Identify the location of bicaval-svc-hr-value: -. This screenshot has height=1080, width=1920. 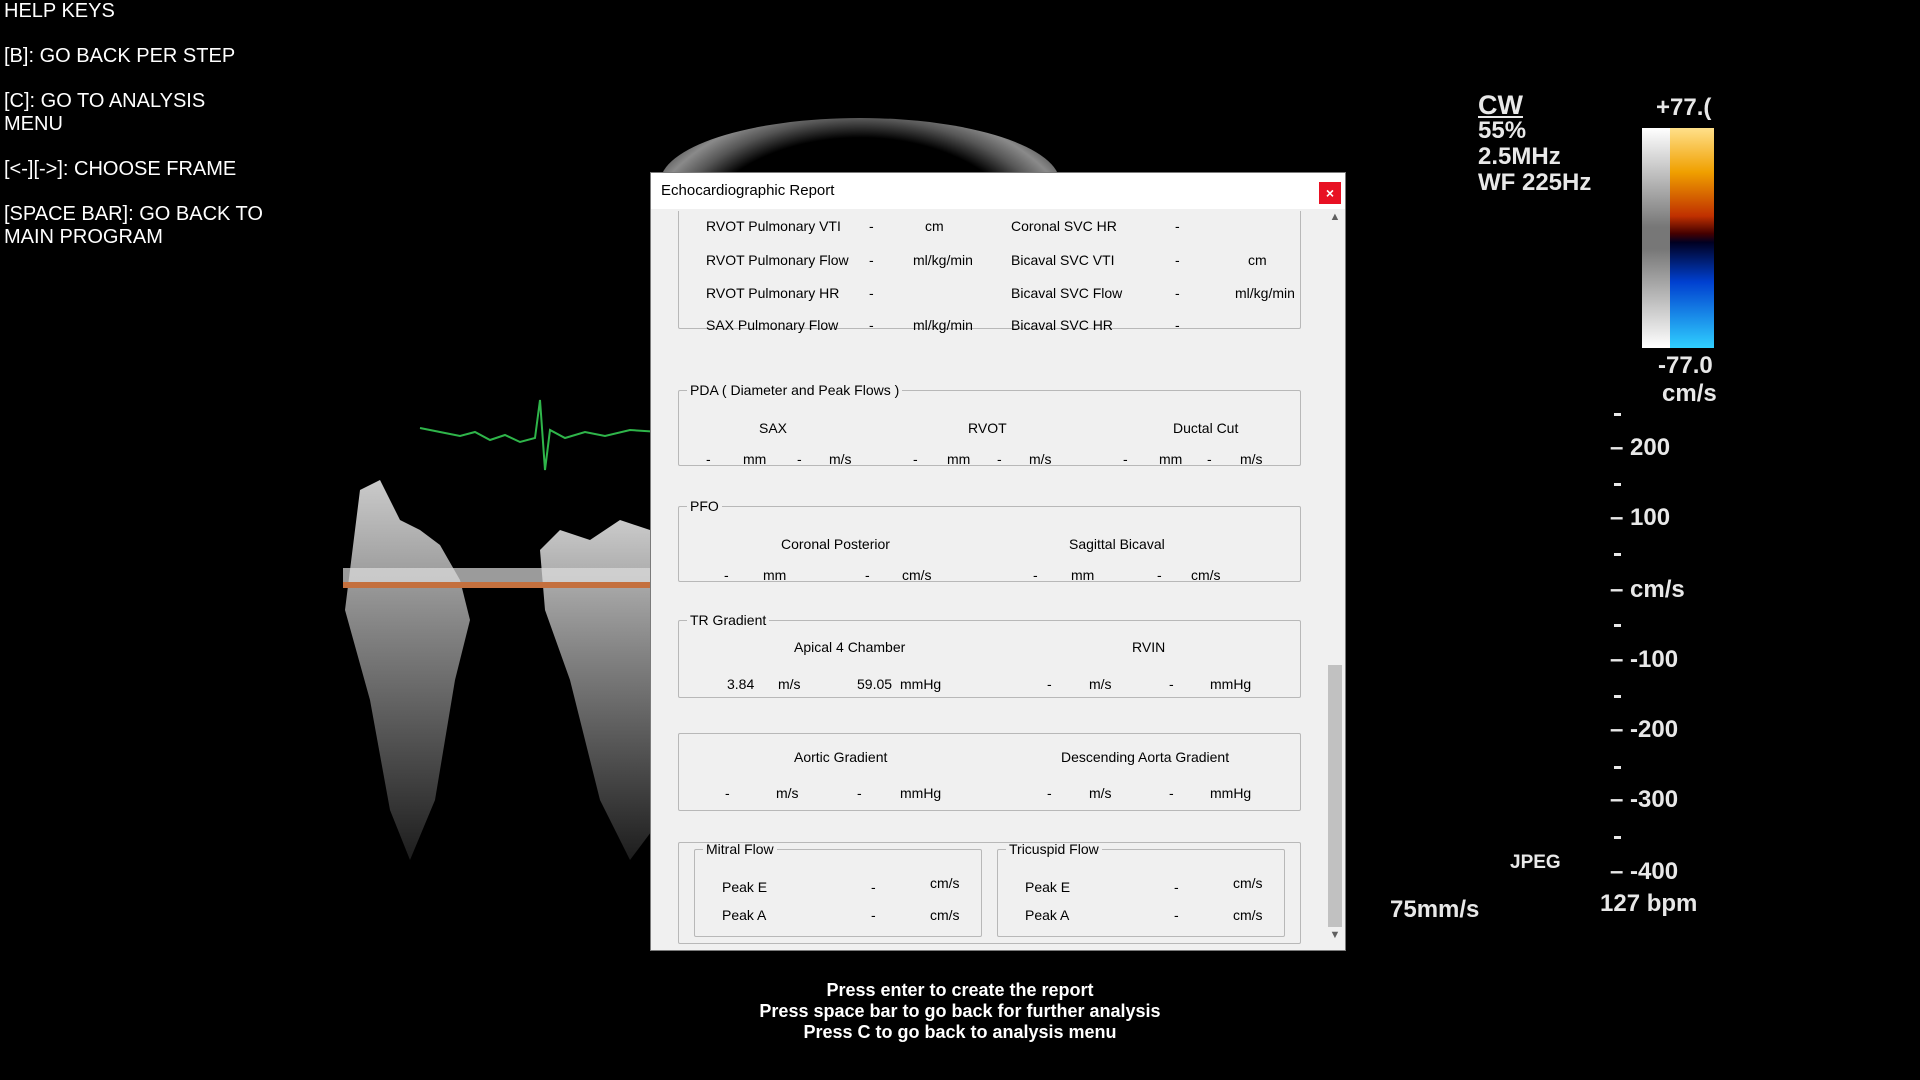
(1177, 325).